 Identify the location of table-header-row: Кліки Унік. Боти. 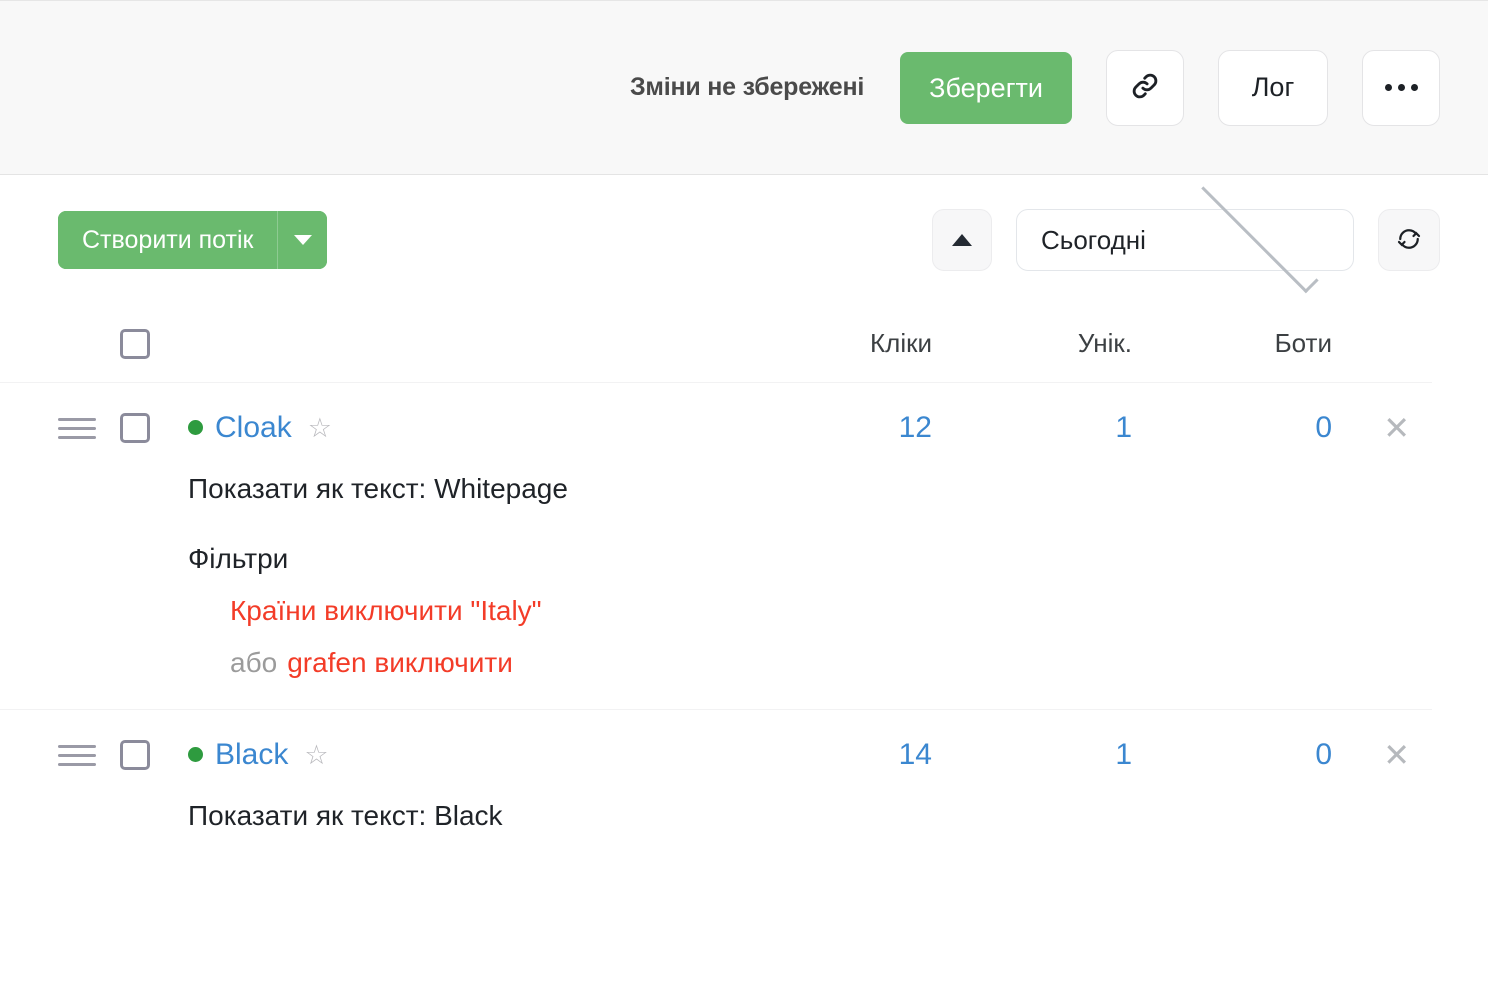
(716, 344).